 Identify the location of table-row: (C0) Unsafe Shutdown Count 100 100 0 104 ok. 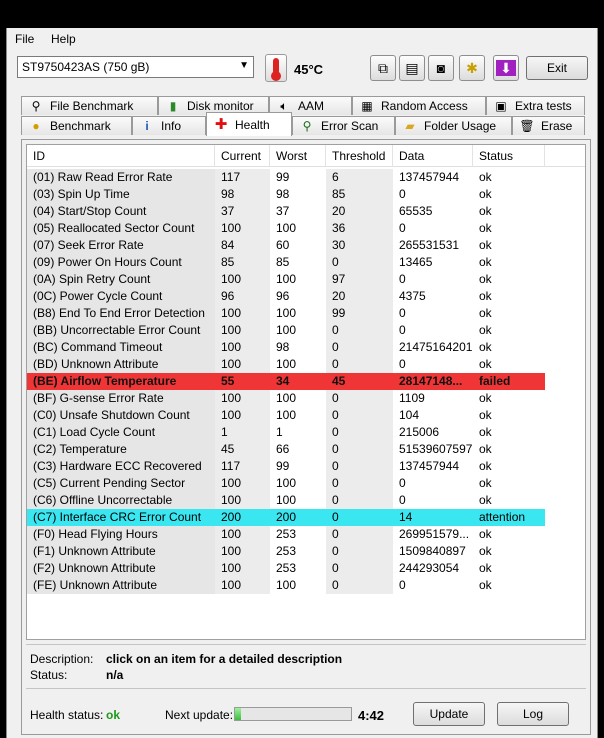
(286, 415).